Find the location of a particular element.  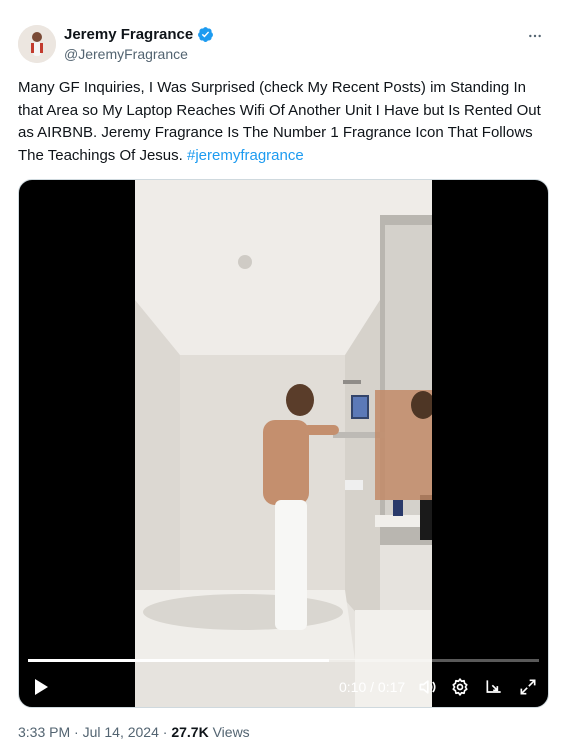

tweet-time: 3:33 PM is located at coordinates (44, 732).